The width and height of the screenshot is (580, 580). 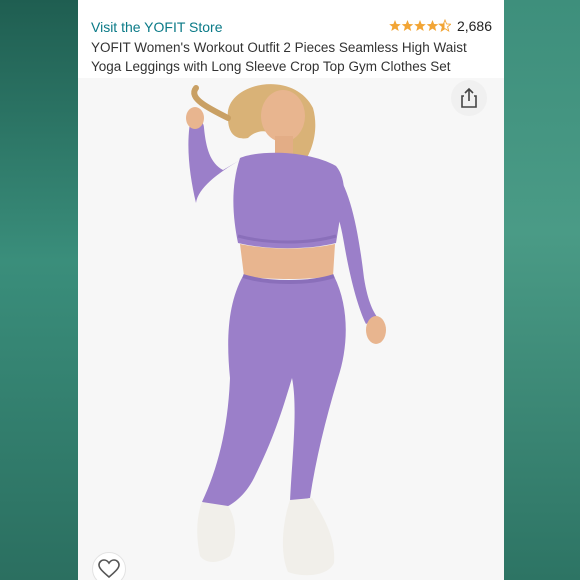 I want to click on left-hand, so click(x=195, y=118).